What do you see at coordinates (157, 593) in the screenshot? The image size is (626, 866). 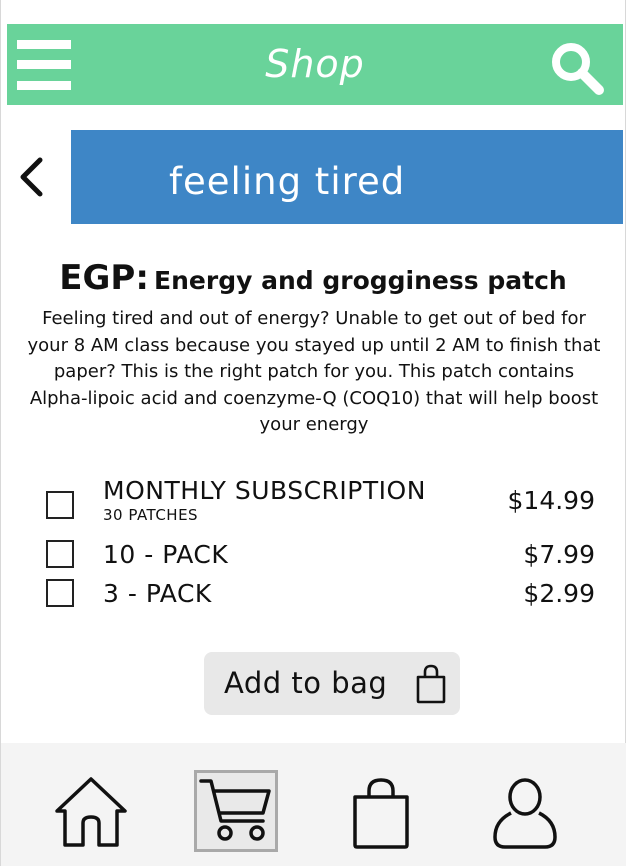 I see `option-label: 3 - PACK` at bounding box center [157, 593].